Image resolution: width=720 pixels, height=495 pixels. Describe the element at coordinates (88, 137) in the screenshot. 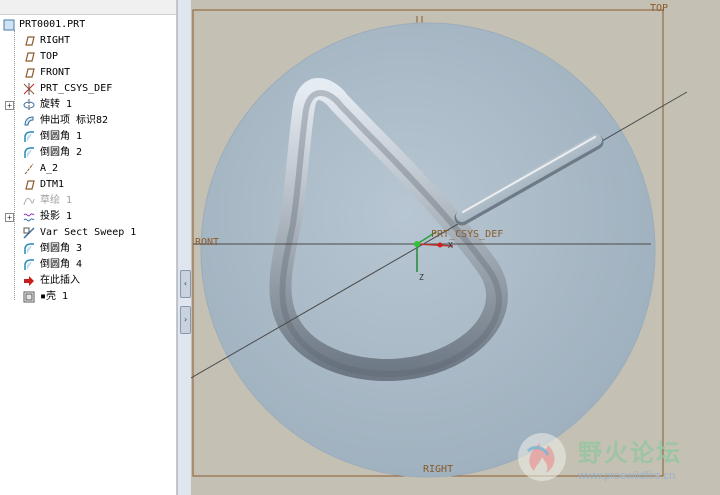

I see `tree-item: 倒圆角 1` at that location.